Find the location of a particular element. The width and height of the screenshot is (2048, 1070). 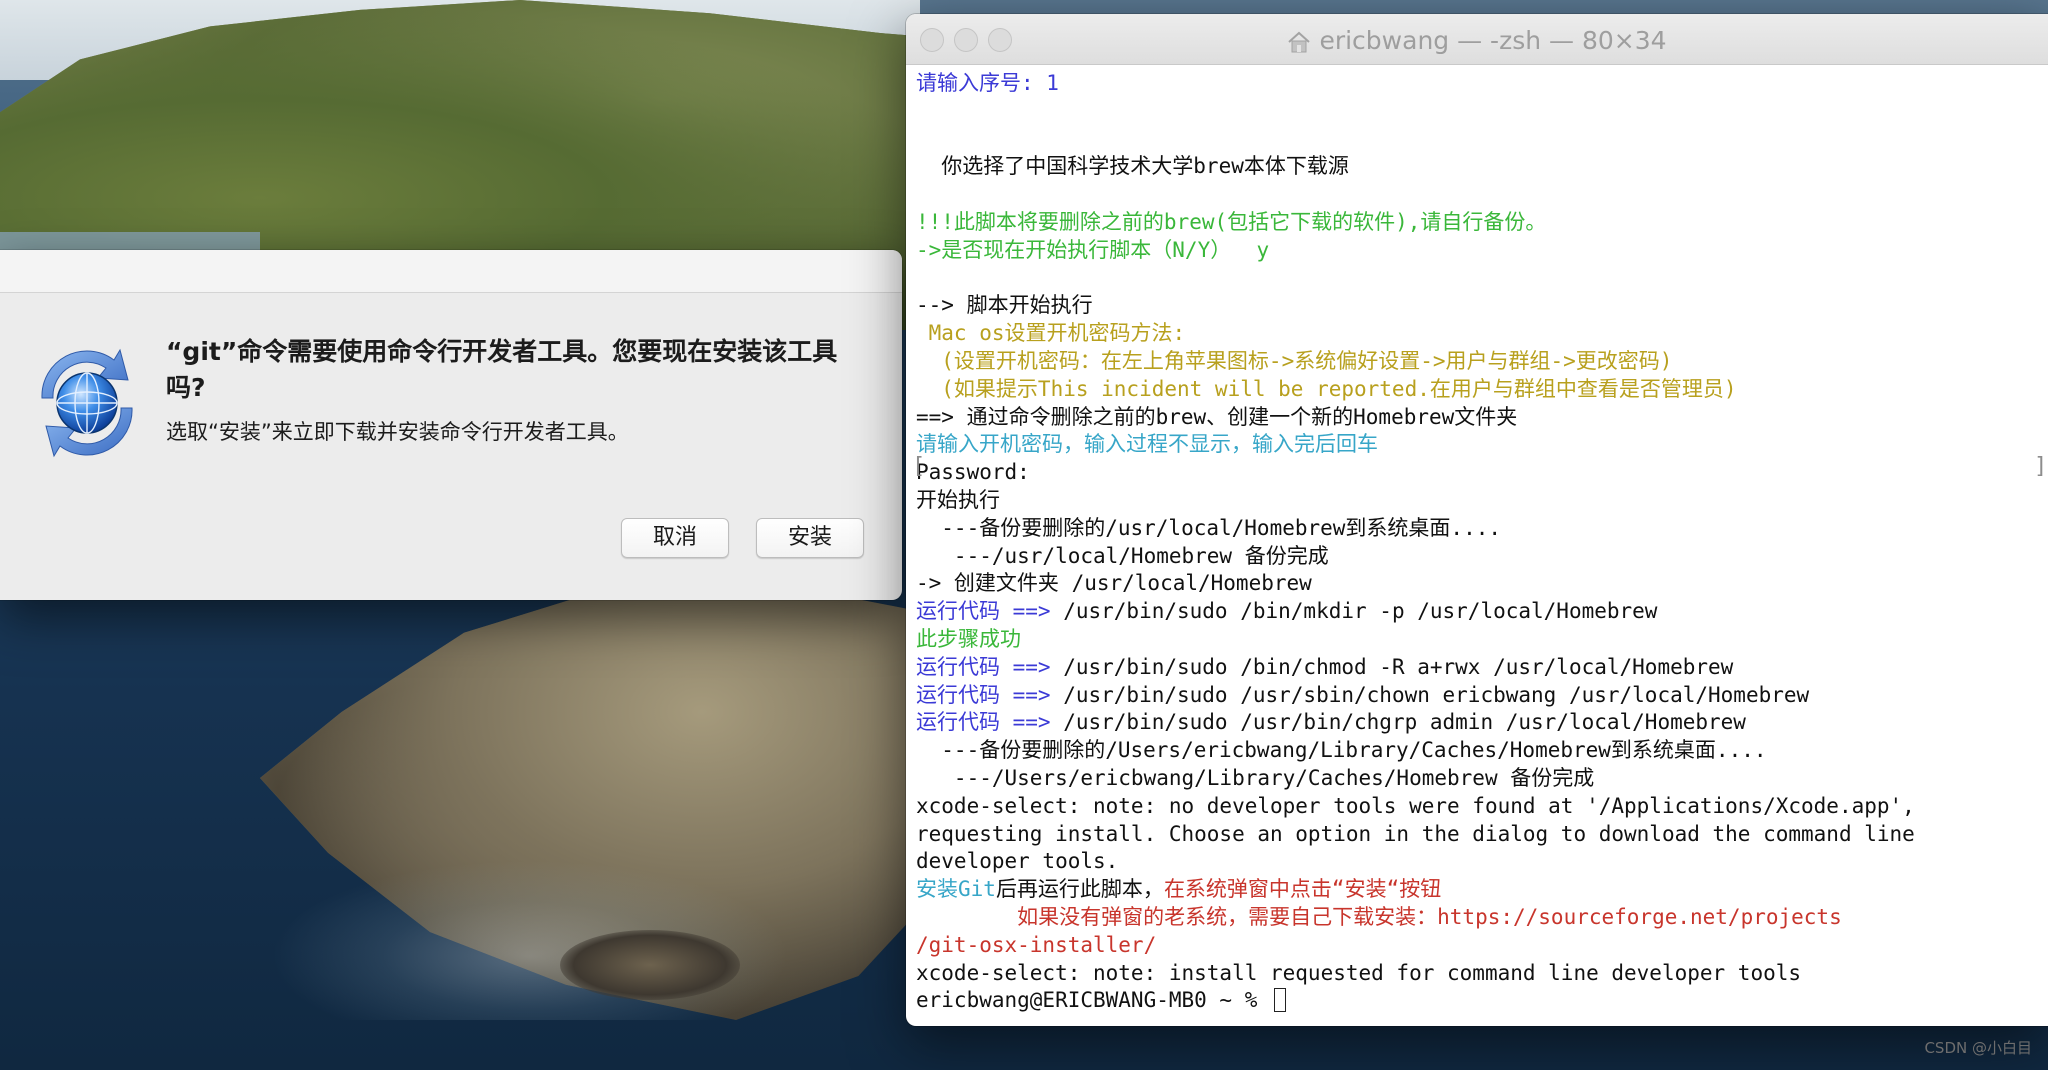

password-bracket-right: ] is located at coordinates (2041, 466).